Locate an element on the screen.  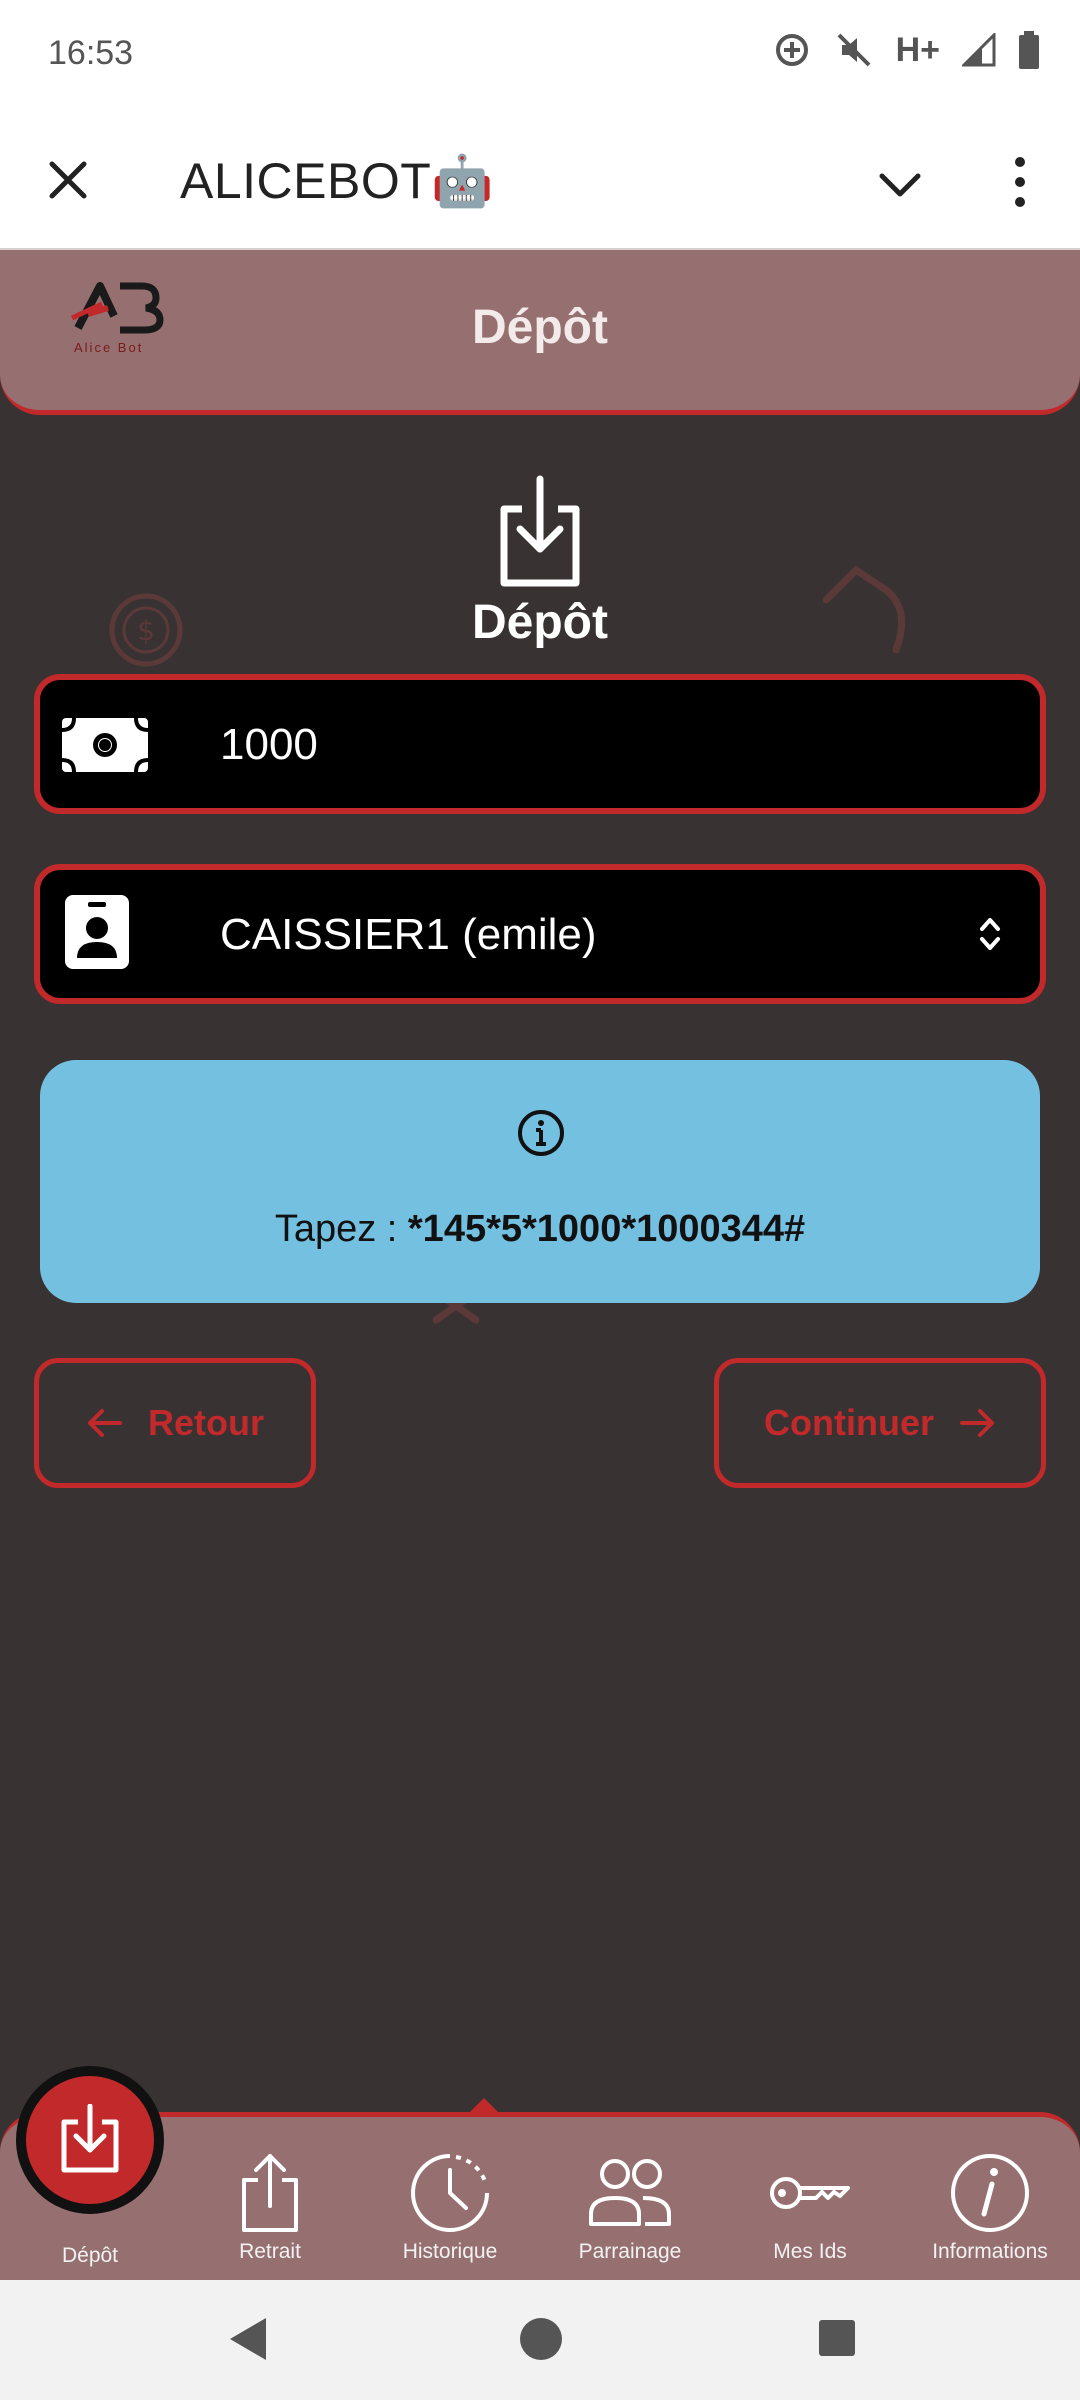
network-type: H+ is located at coordinates (917, 49).